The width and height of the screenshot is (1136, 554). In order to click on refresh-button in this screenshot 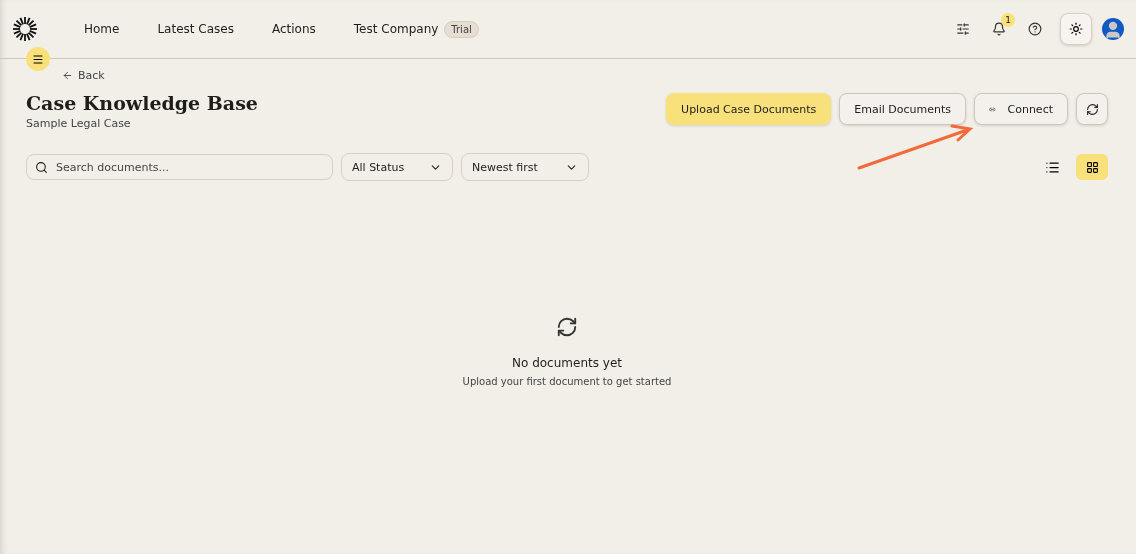, I will do `click(1092, 109)`.